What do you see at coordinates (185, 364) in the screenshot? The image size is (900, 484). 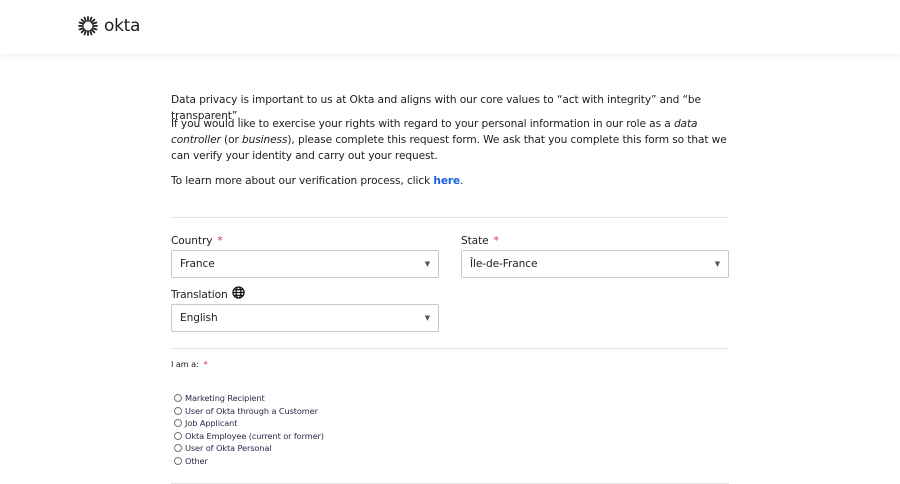 I see `text: I am a:` at bounding box center [185, 364].